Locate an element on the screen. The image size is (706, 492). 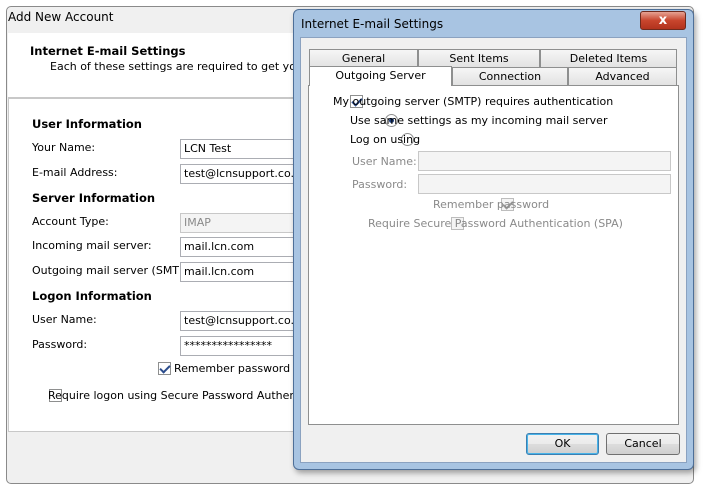
account-type-field: IMAP is located at coordinates (239, 223).